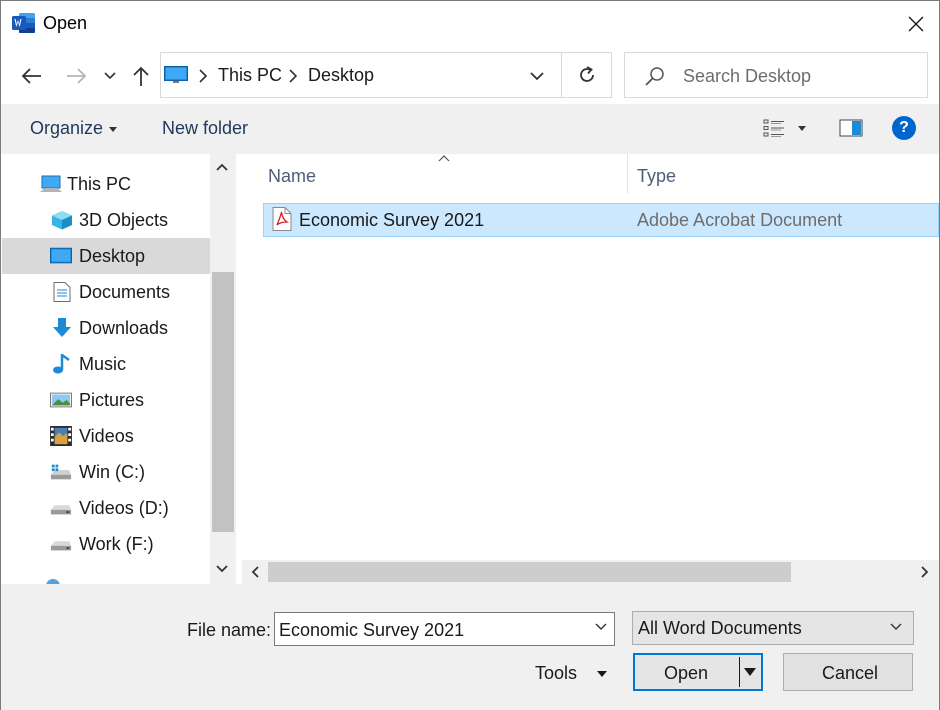 The width and height of the screenshot is (940, 710). Describe the element at coordinates (65, 23) in the screenshot. I see `window-title: Open` at that location.